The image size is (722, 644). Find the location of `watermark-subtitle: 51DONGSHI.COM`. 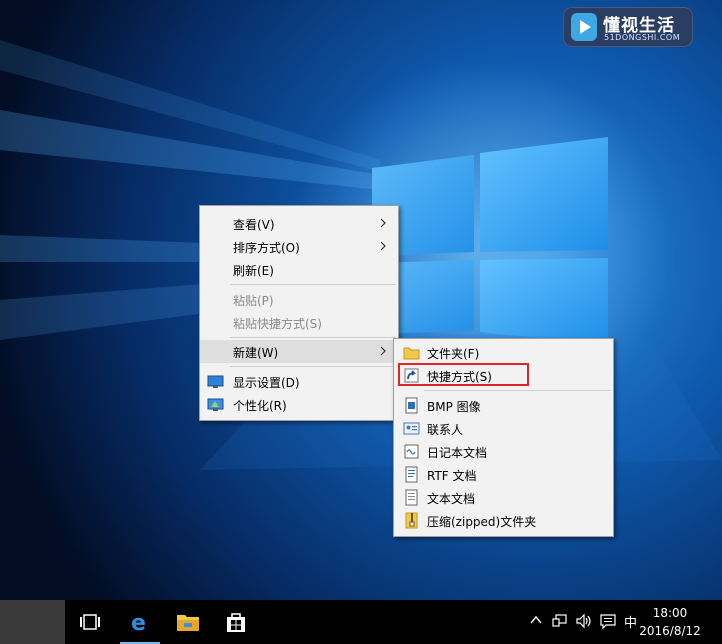

watermark-subtitle: 51DONGSHI.COM is located at coordinates (642, 37).